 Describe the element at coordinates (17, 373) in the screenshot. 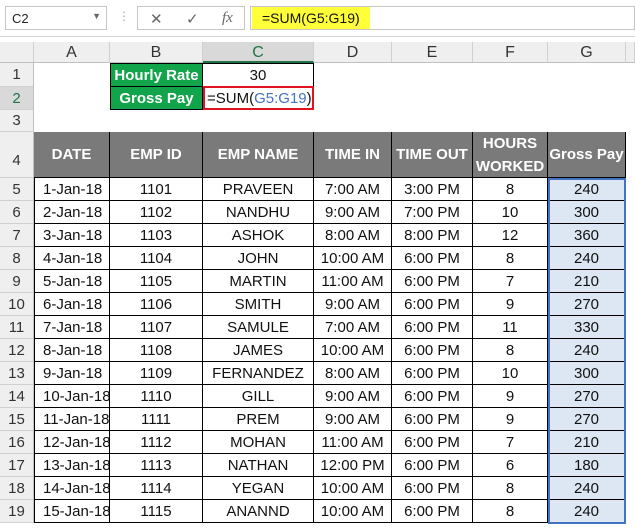

I see `row-header-13: 13` at that location.